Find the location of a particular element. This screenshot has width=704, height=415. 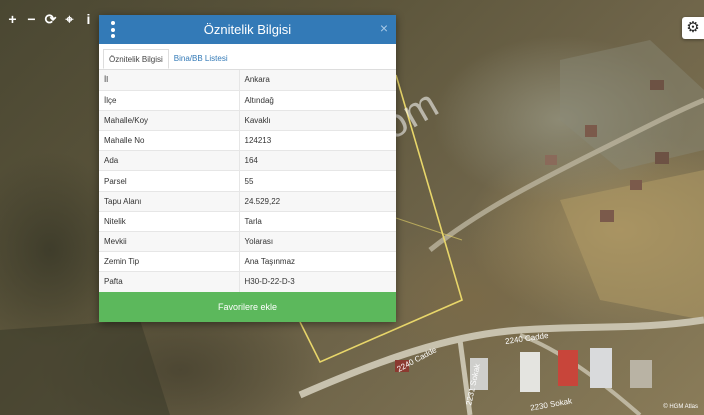

attribute-value: Tarla is located at coordinates (317, 222).